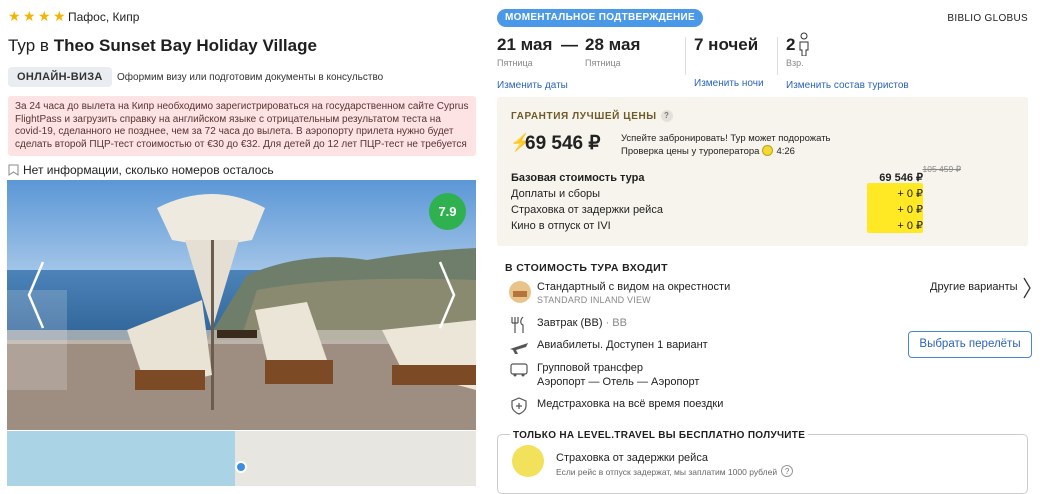 The image size is (1043, 494). Describe the element at coordinates (563, 143) in the screenshot. I see `total-price: 69 546 ₽` at that location.